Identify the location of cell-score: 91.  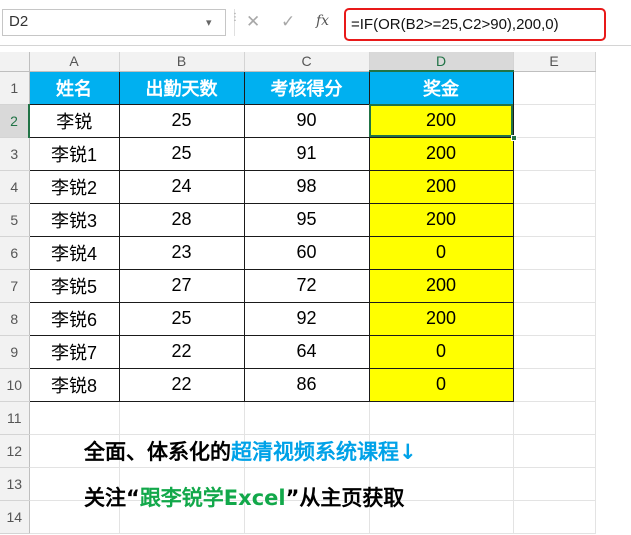
(306, 153).